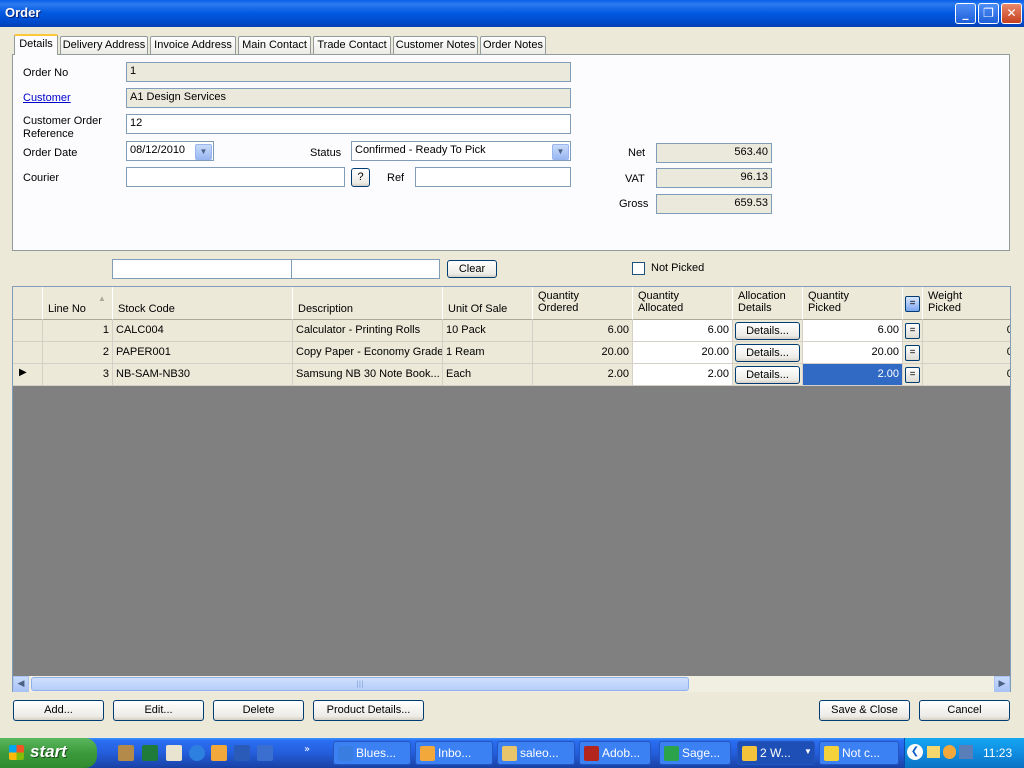  What do you see at coordinates (258, 710) in the screenshot?
I see `delete-button: Delete` at bounding box center [258, 710].